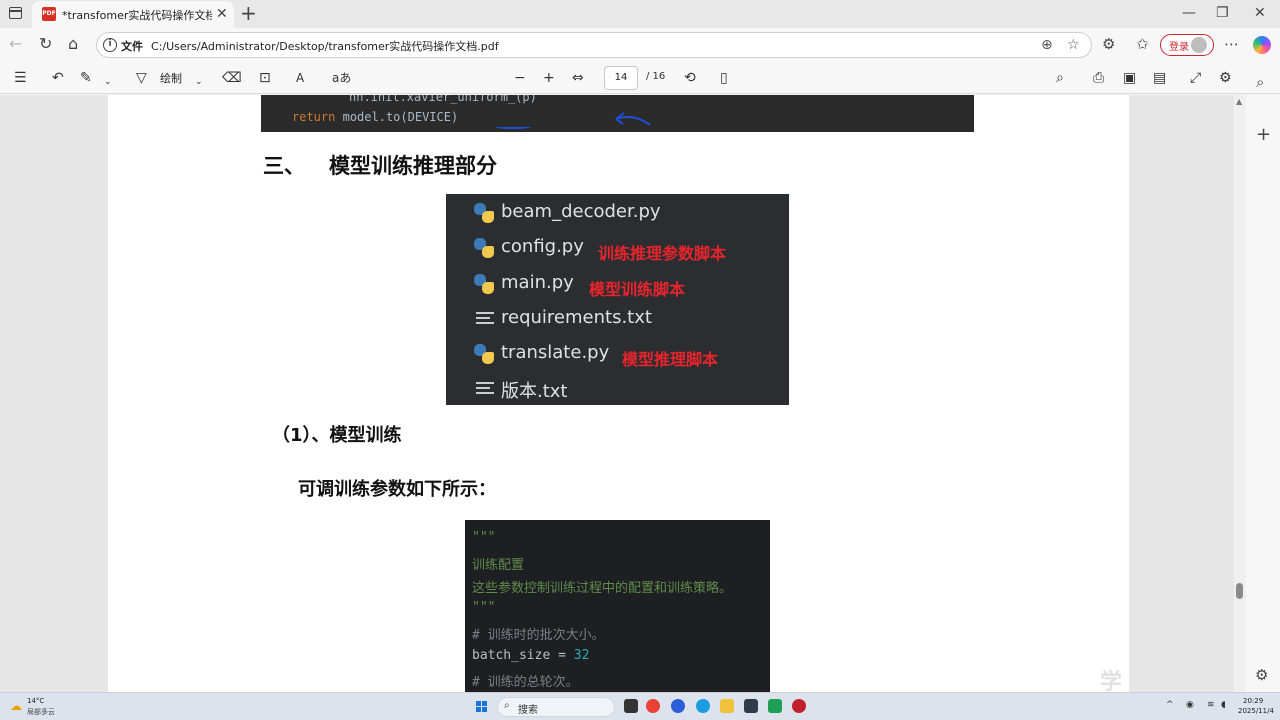 The height and width of the screenshot is (720, 1280). Describe the element at coordinates (1260, 13) in the screenshot. I see `close-window-icon: ✕` at that location.